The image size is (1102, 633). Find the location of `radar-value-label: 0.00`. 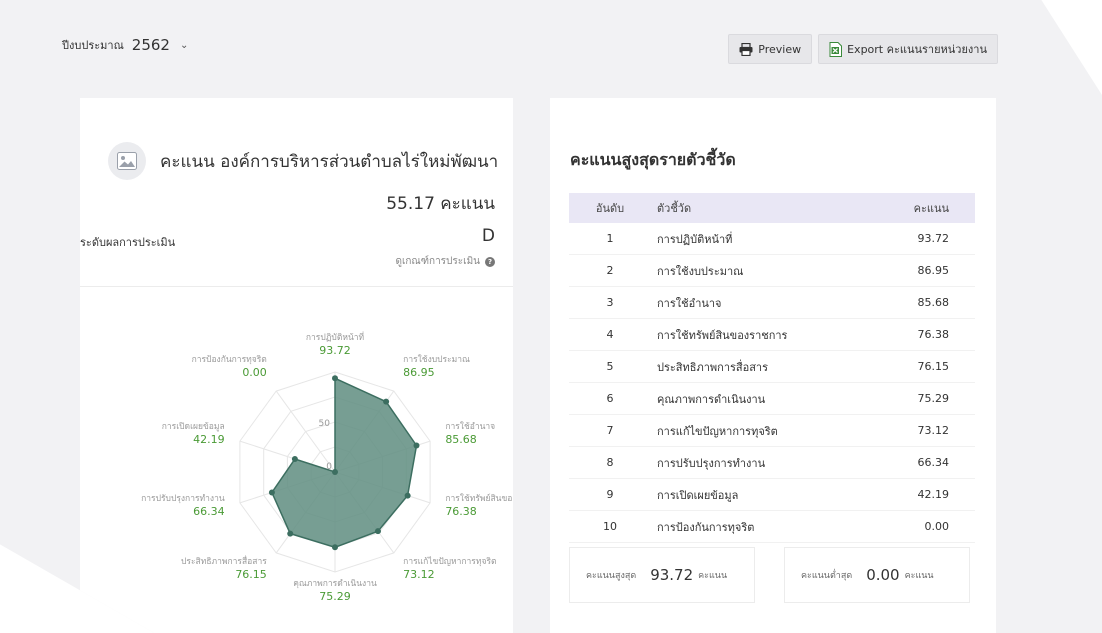

radar-value-label: 0.00 is located at coordinates (254, 372).